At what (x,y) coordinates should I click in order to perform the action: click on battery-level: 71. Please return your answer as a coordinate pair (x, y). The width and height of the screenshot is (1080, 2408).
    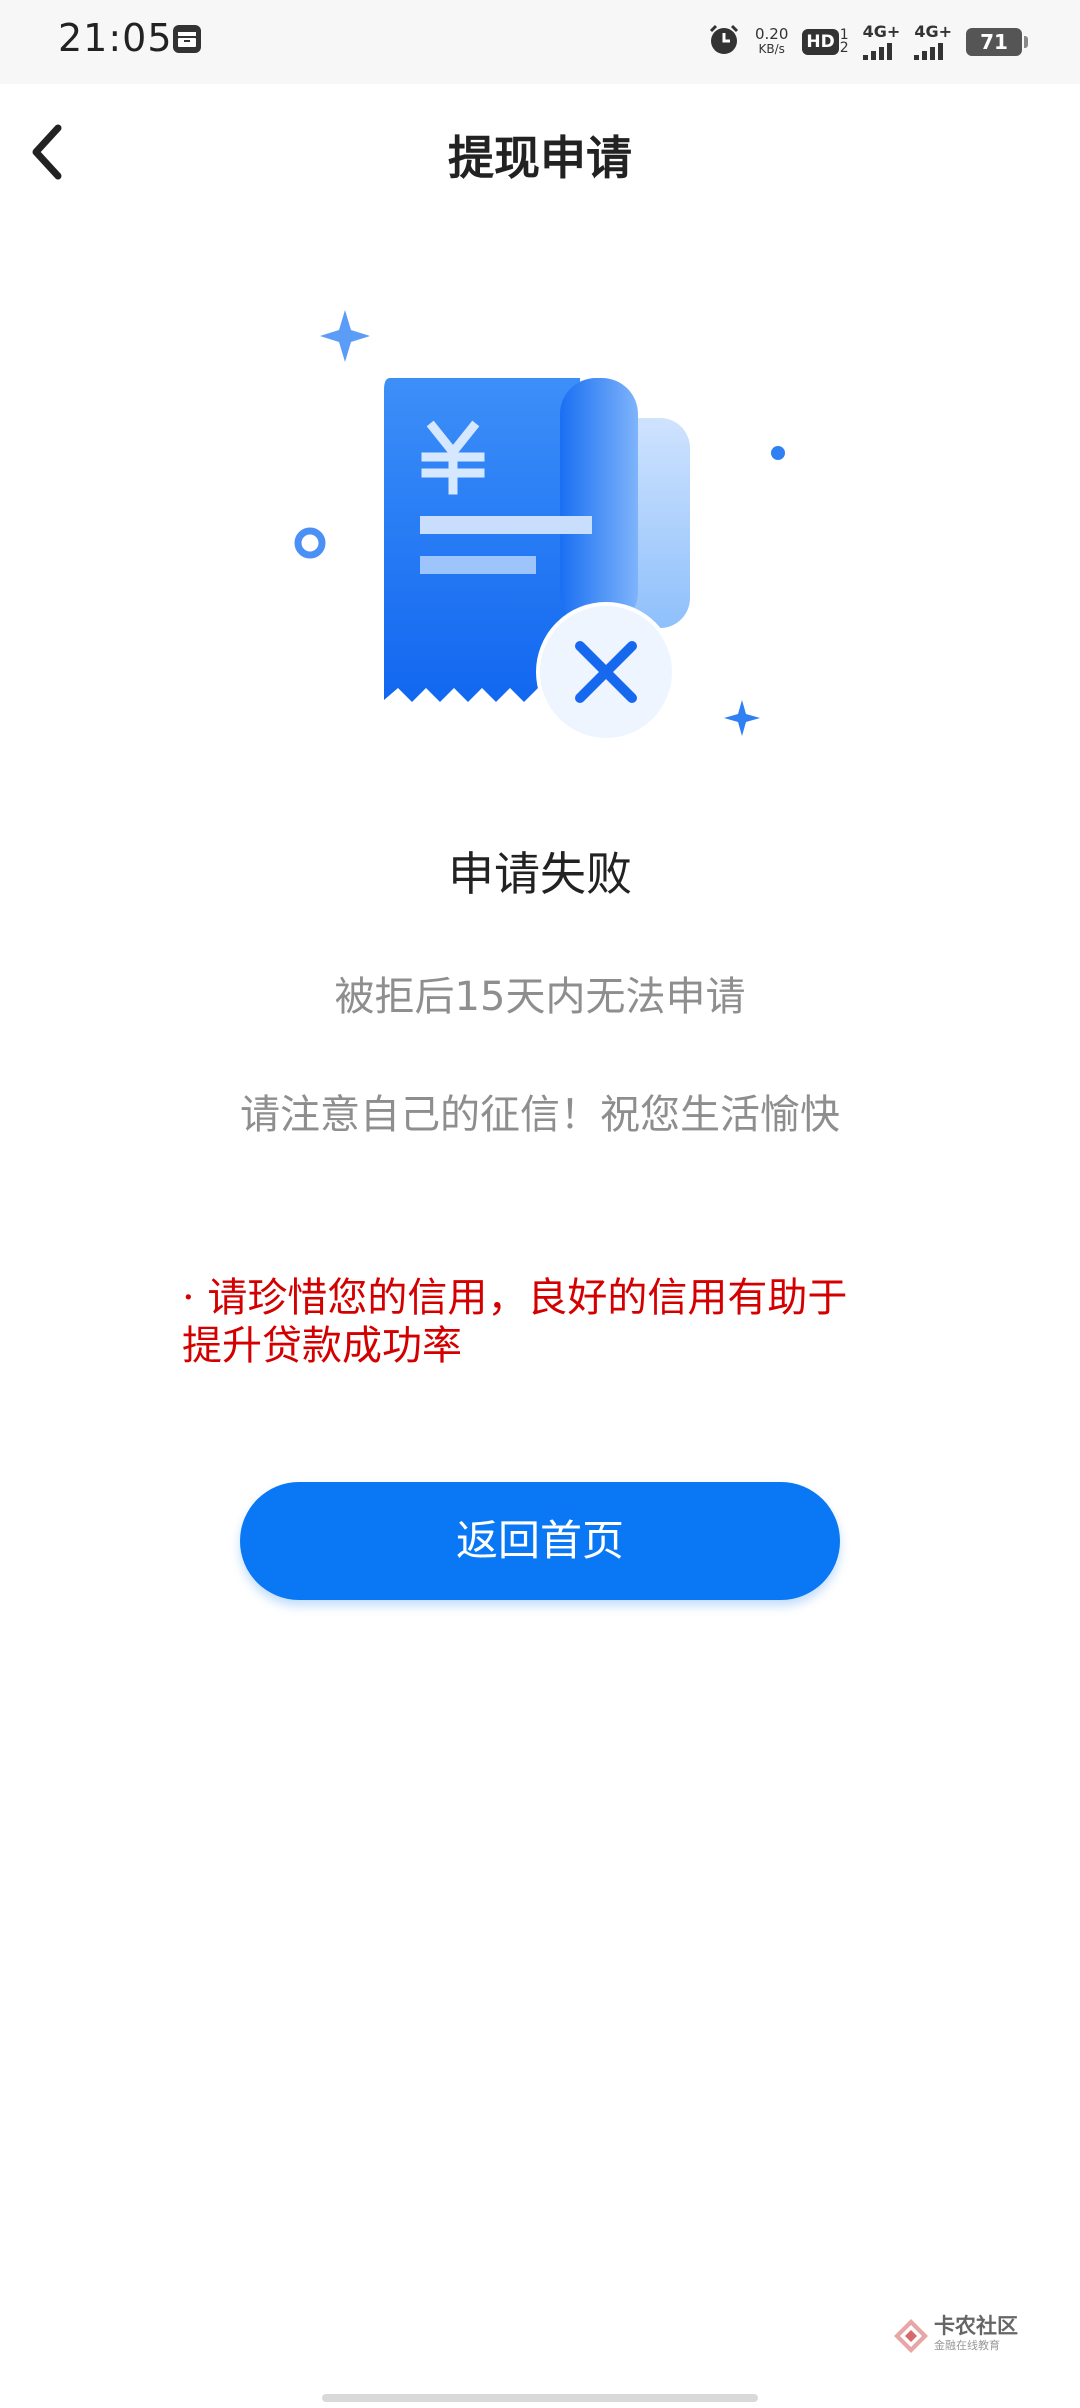
    Looking at the image, I should click on (994, 42).